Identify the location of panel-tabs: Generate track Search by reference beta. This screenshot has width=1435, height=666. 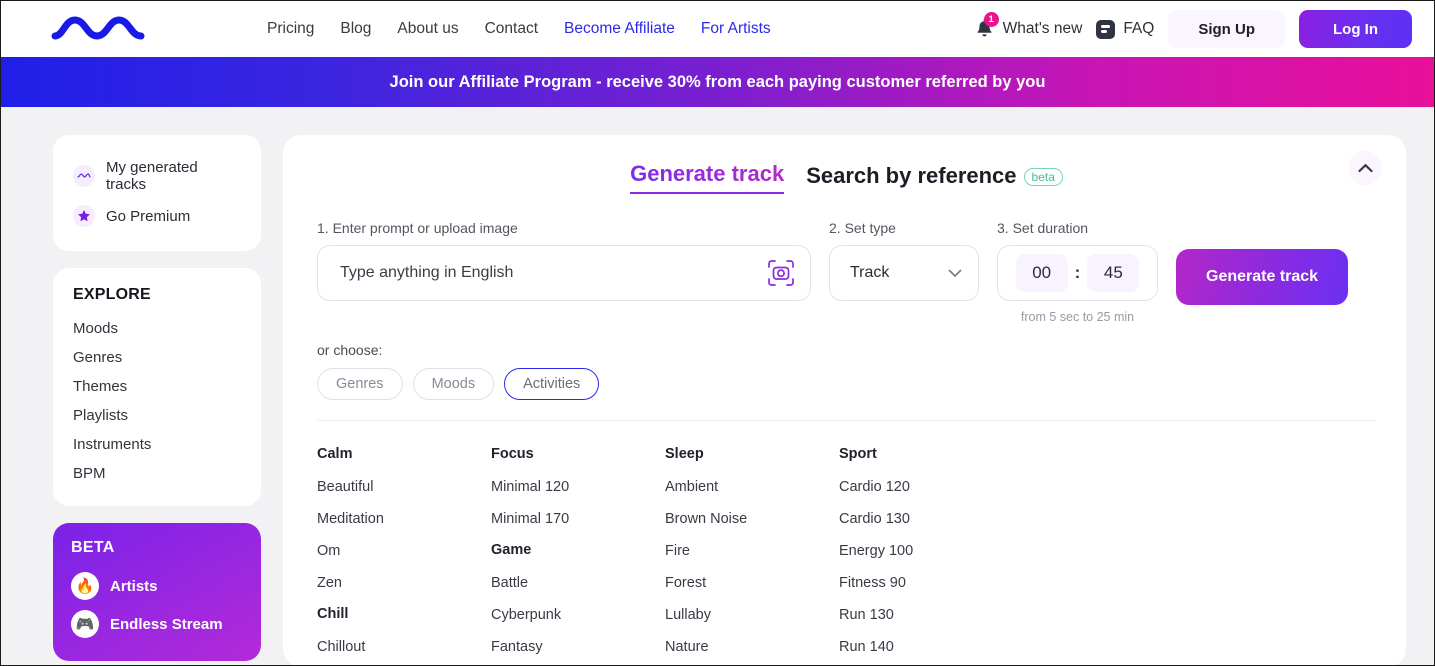
(846, 174).